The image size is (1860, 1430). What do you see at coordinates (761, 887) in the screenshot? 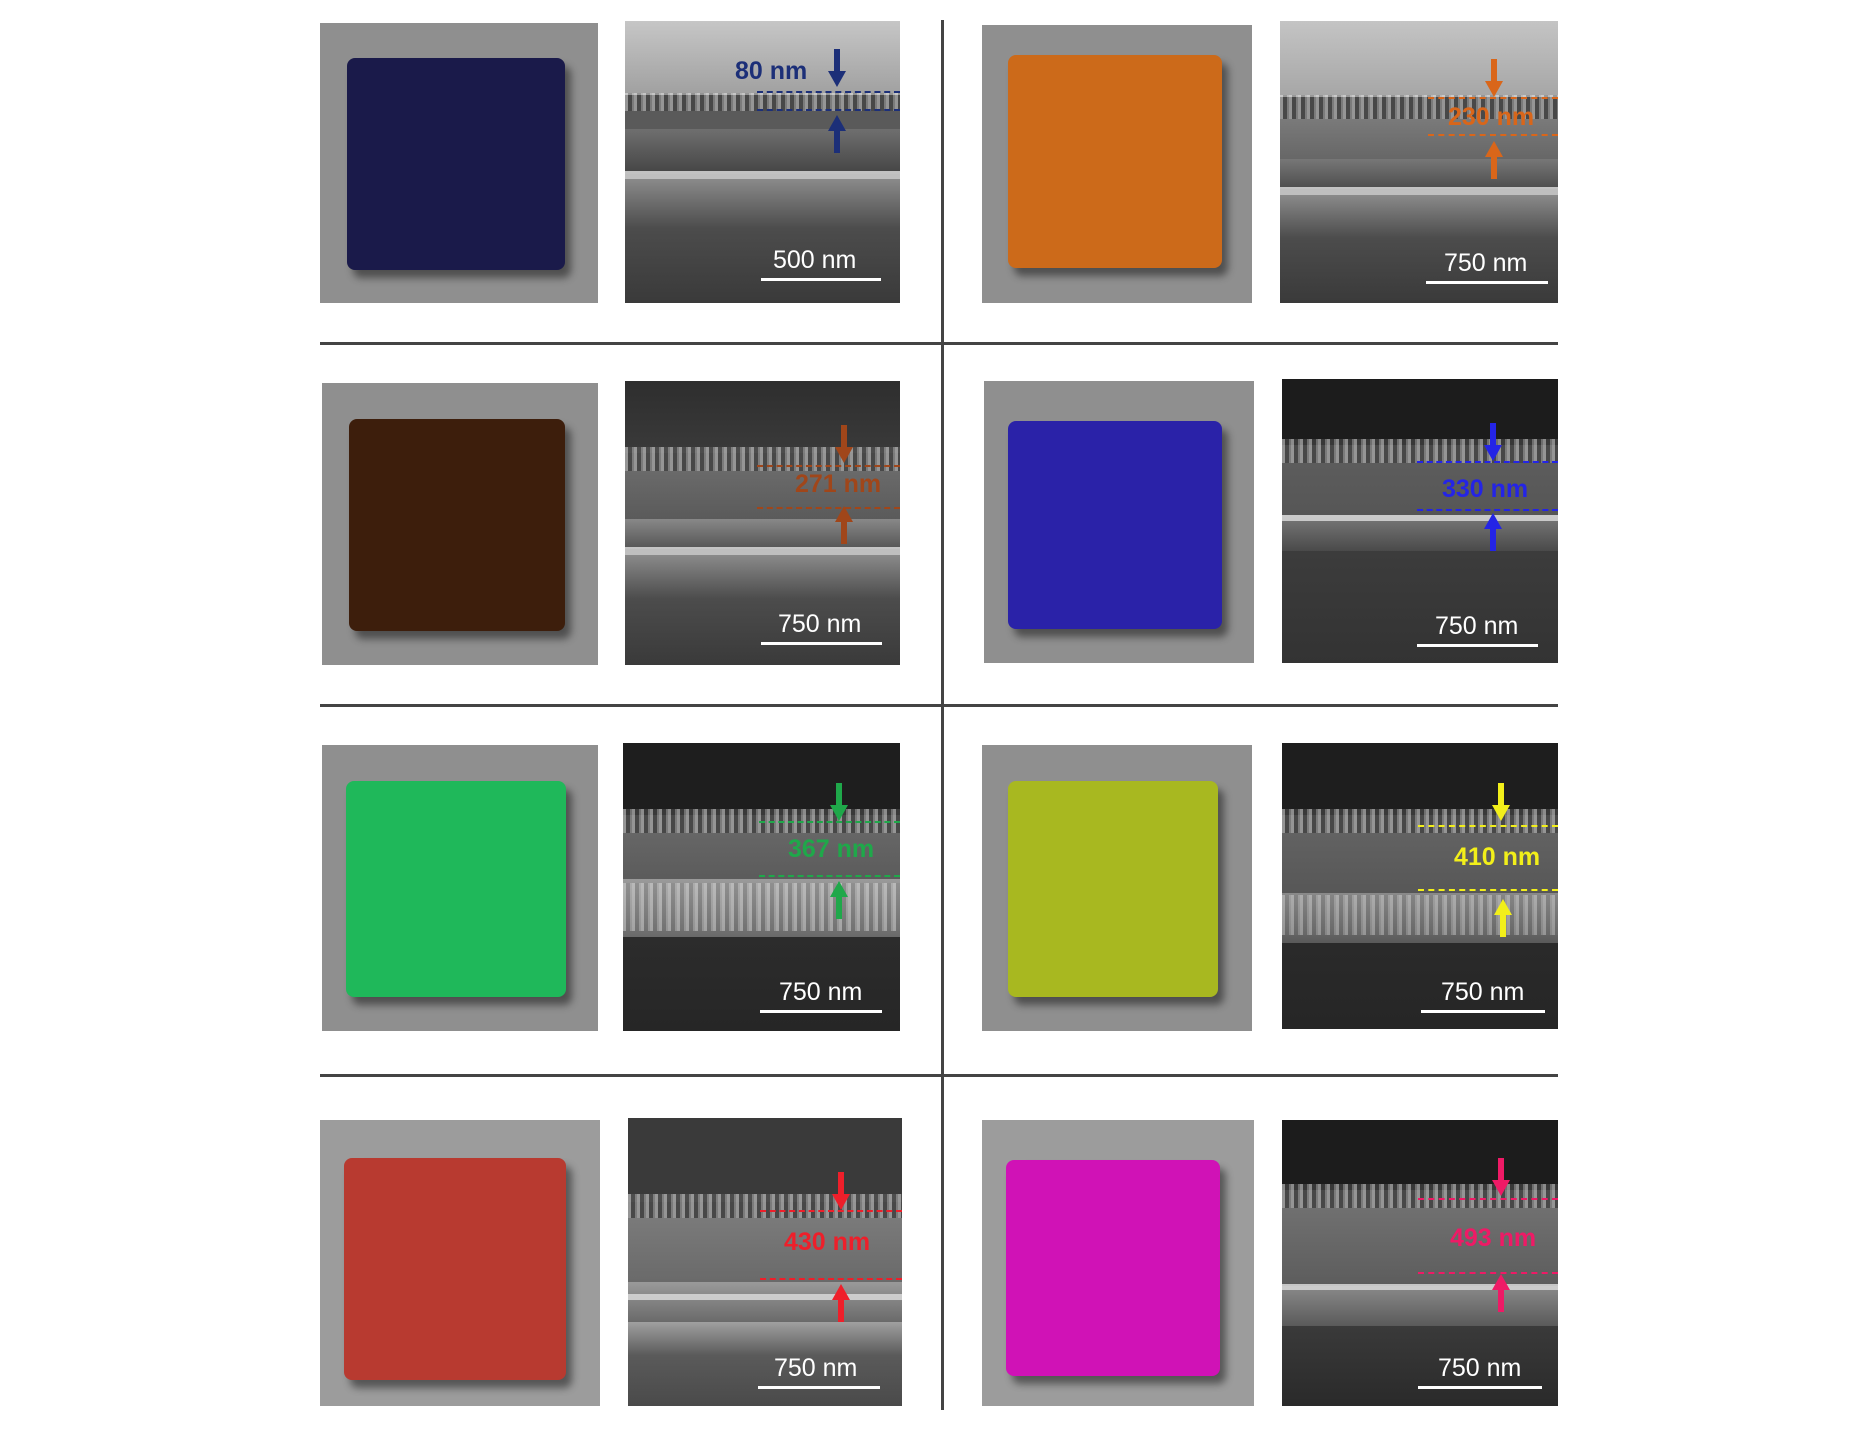
I see `sem-cross-section: 367 nm 750 nm` at bounding box center [761, 887].